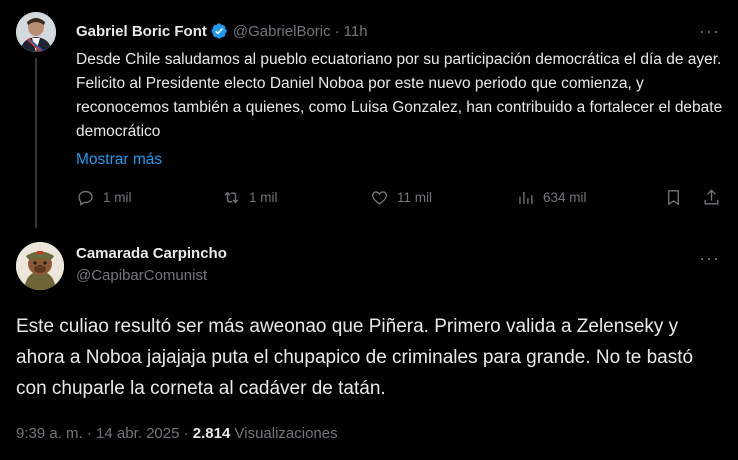 Image resolution: width=738 pixels, height=460 pixels. What do you see at coordinates (415, 197) in the screenshot?
I see `like-count: 11 mil` at bounding box center [415, 197].